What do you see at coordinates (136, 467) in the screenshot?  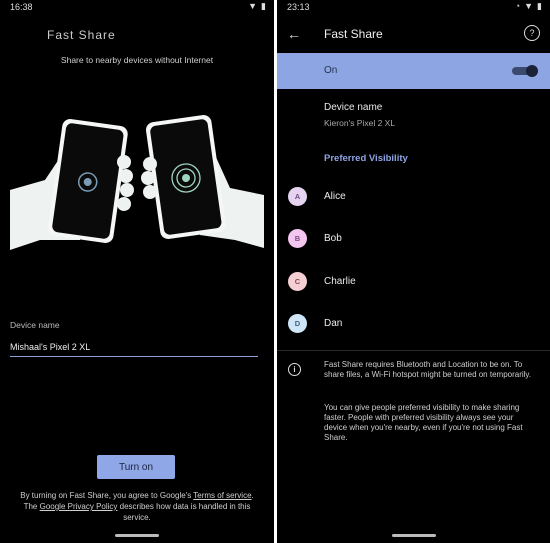 I see `turn-on-button: Turn on` at bounding box center [136, 467].